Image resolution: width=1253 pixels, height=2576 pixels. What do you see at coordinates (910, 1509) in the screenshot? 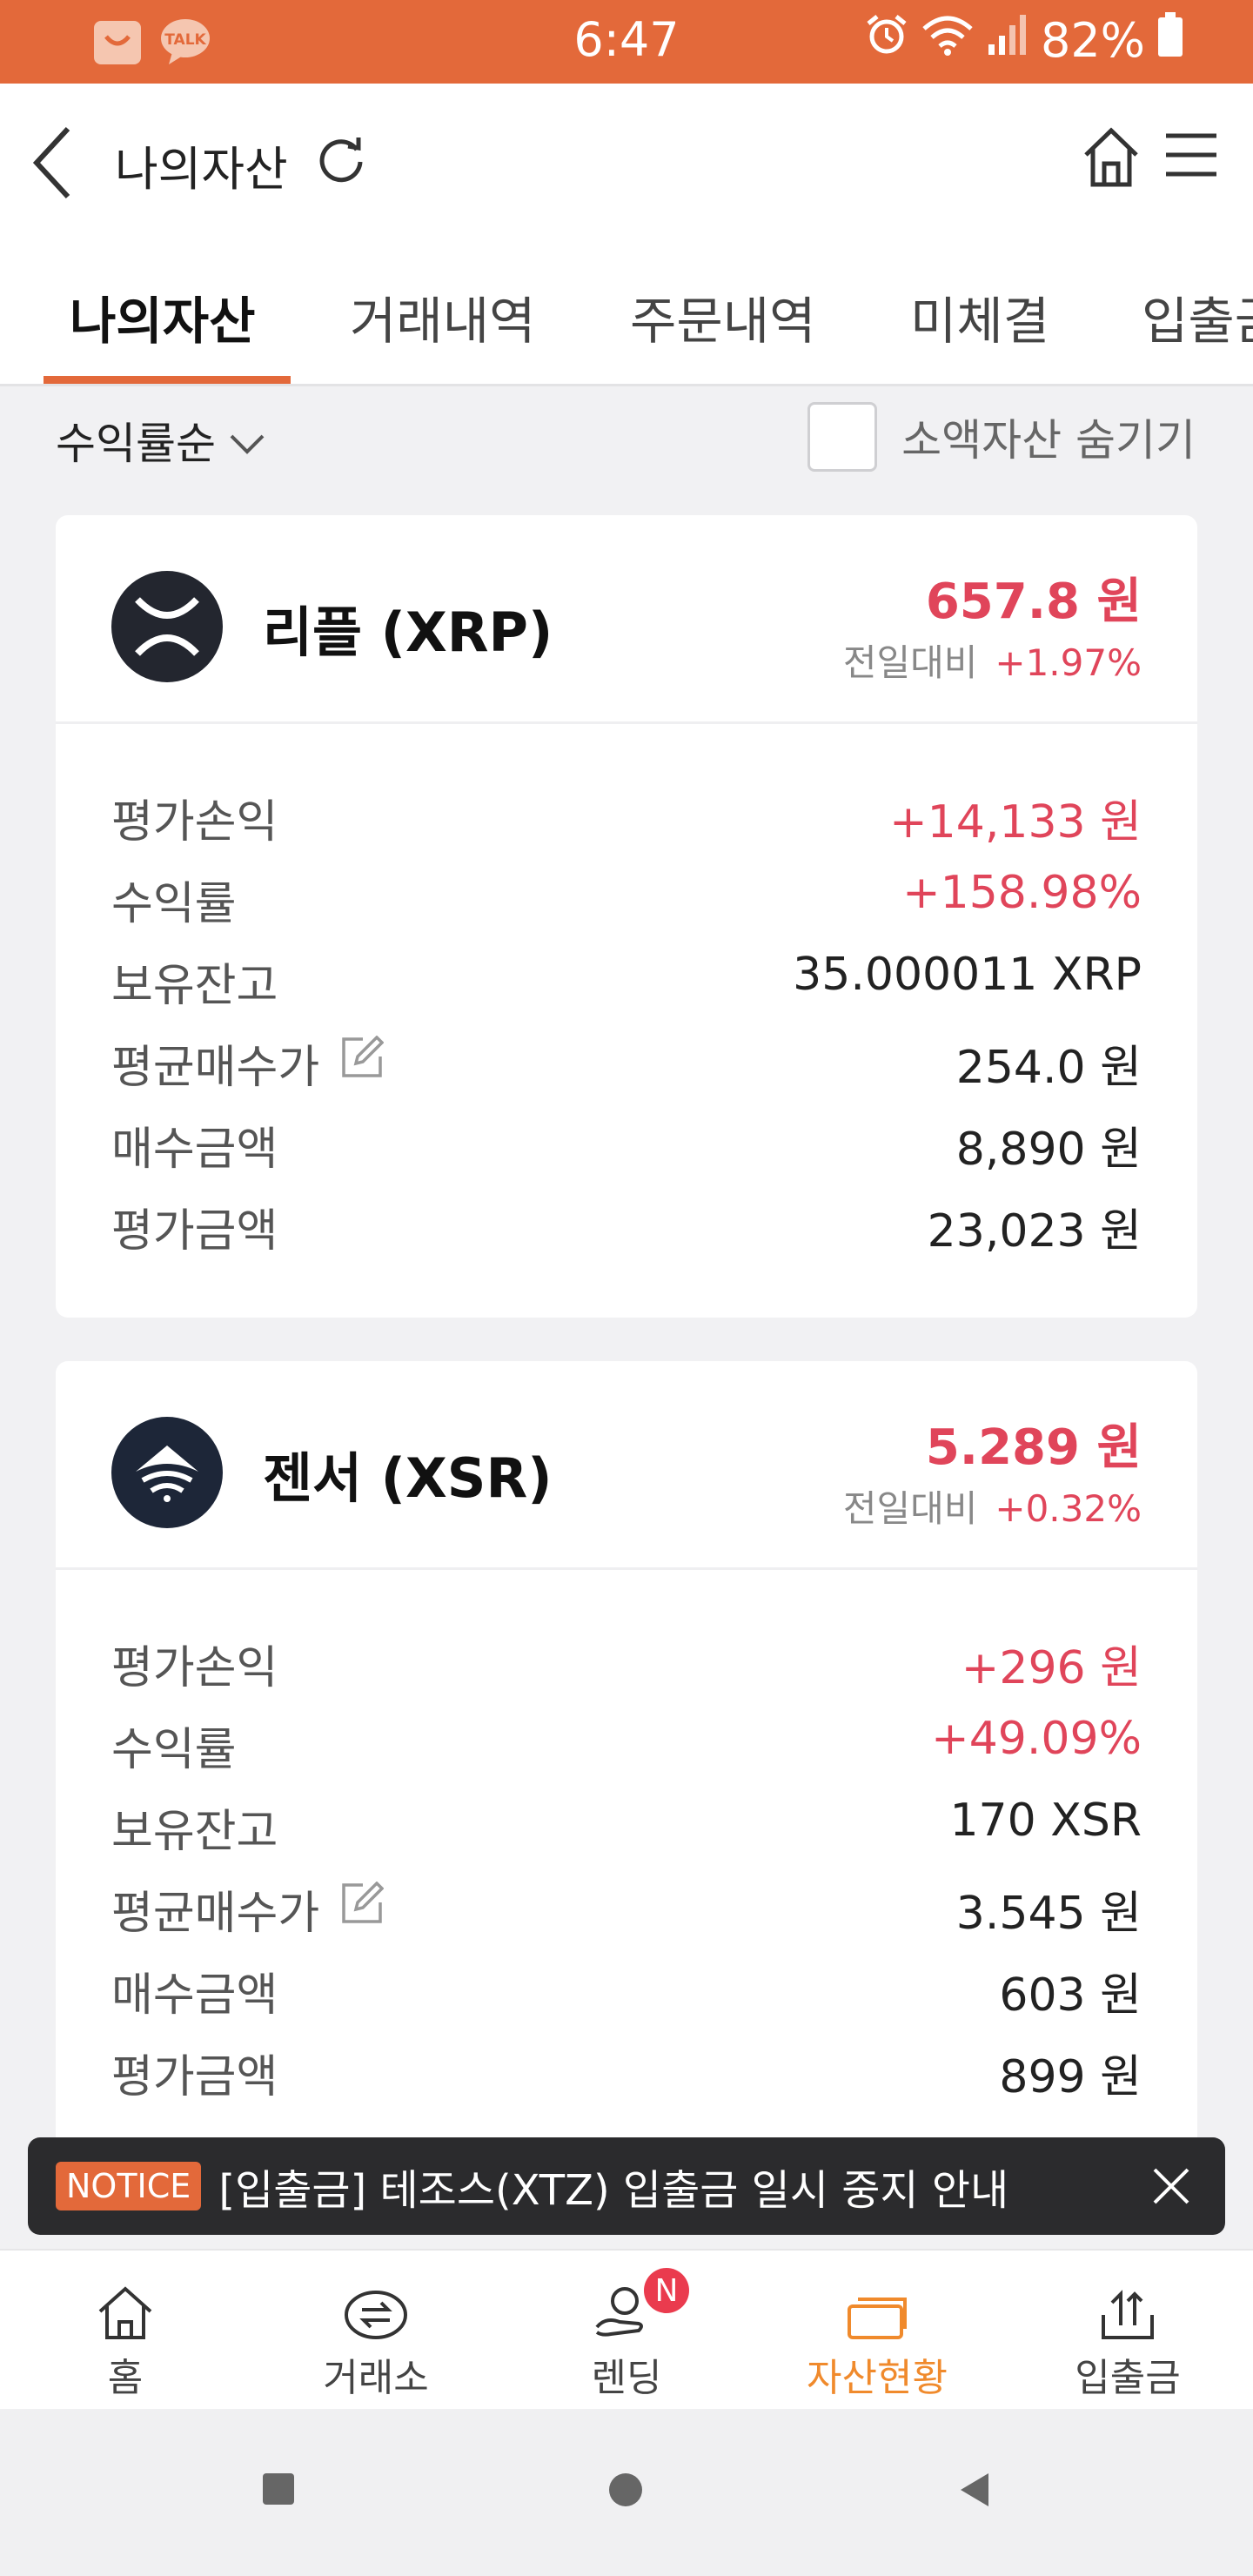
I see `change-label: 전일대비` at bounding box center [910, 1509].